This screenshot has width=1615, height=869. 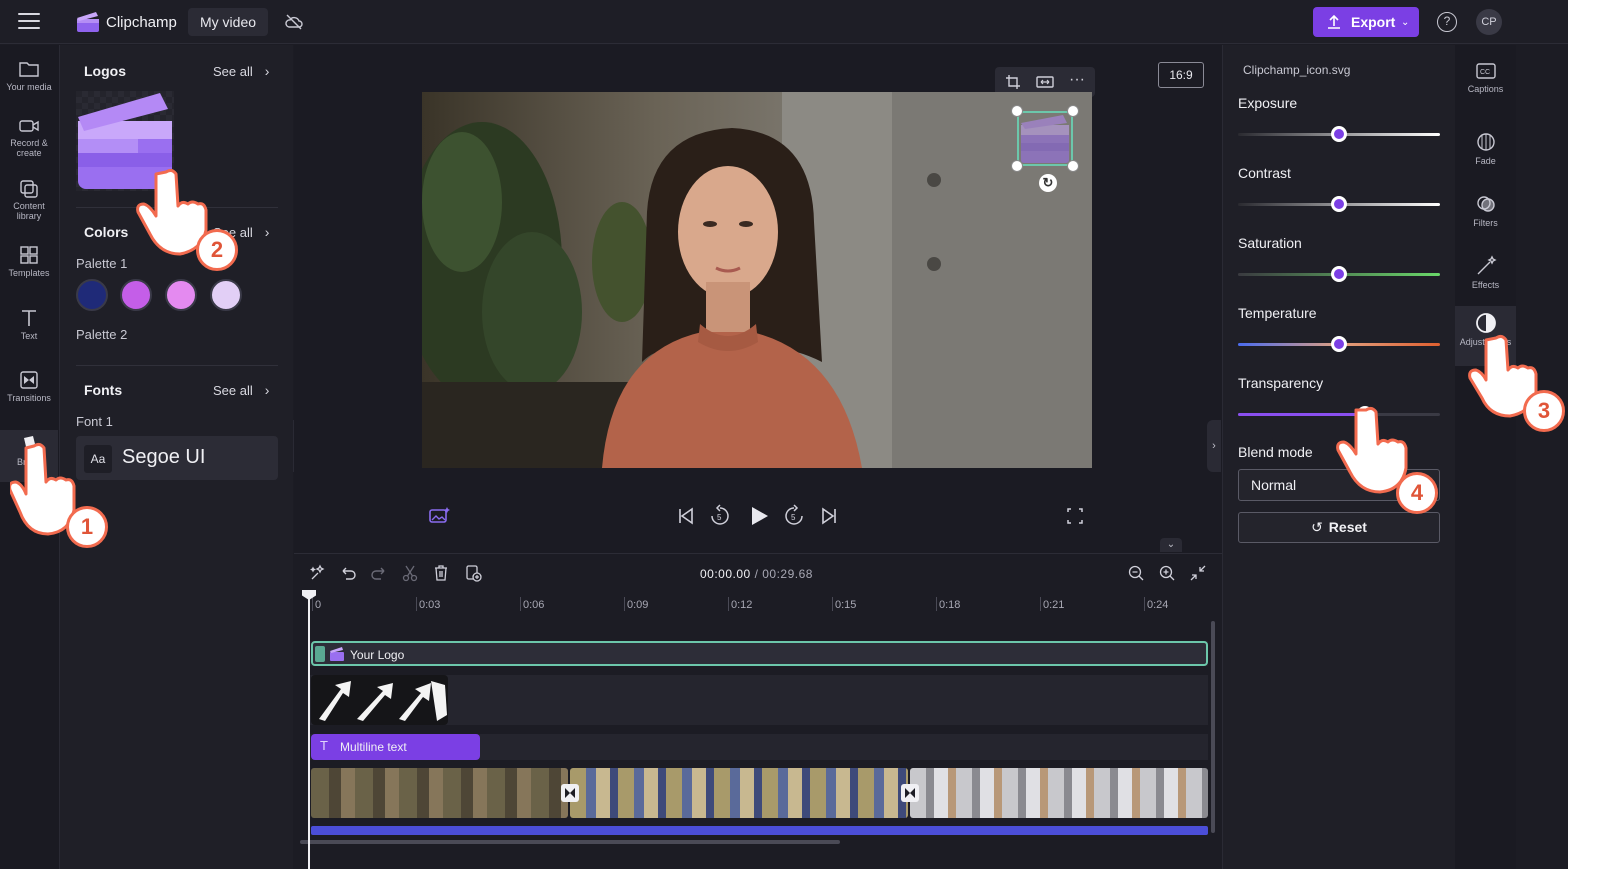 I want to click on avatar: CP, so click(x=1489, y=22).